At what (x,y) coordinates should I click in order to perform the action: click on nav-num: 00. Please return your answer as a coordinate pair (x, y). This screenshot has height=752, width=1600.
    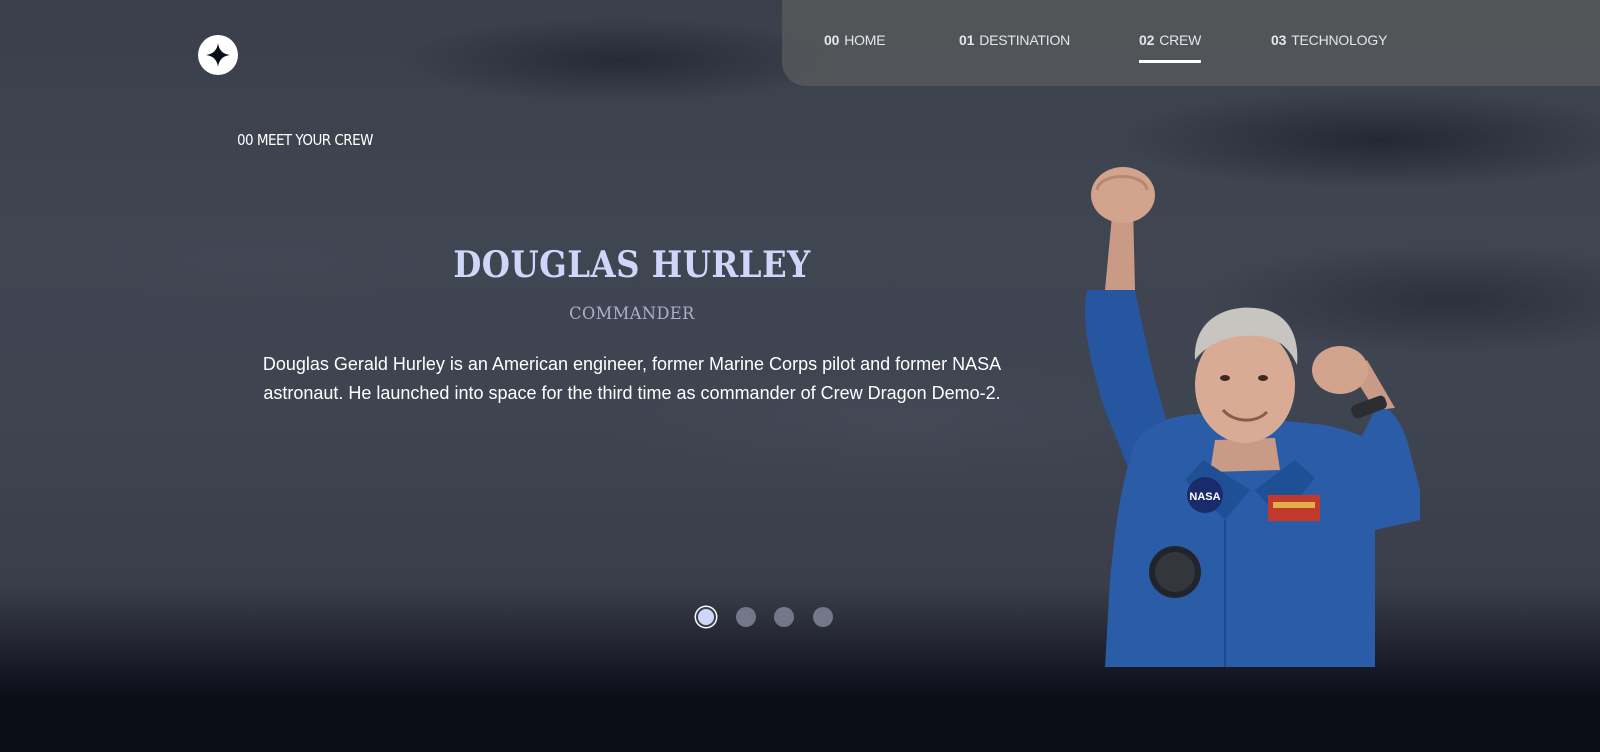
    Looking at the image, I should click on (832, 40).